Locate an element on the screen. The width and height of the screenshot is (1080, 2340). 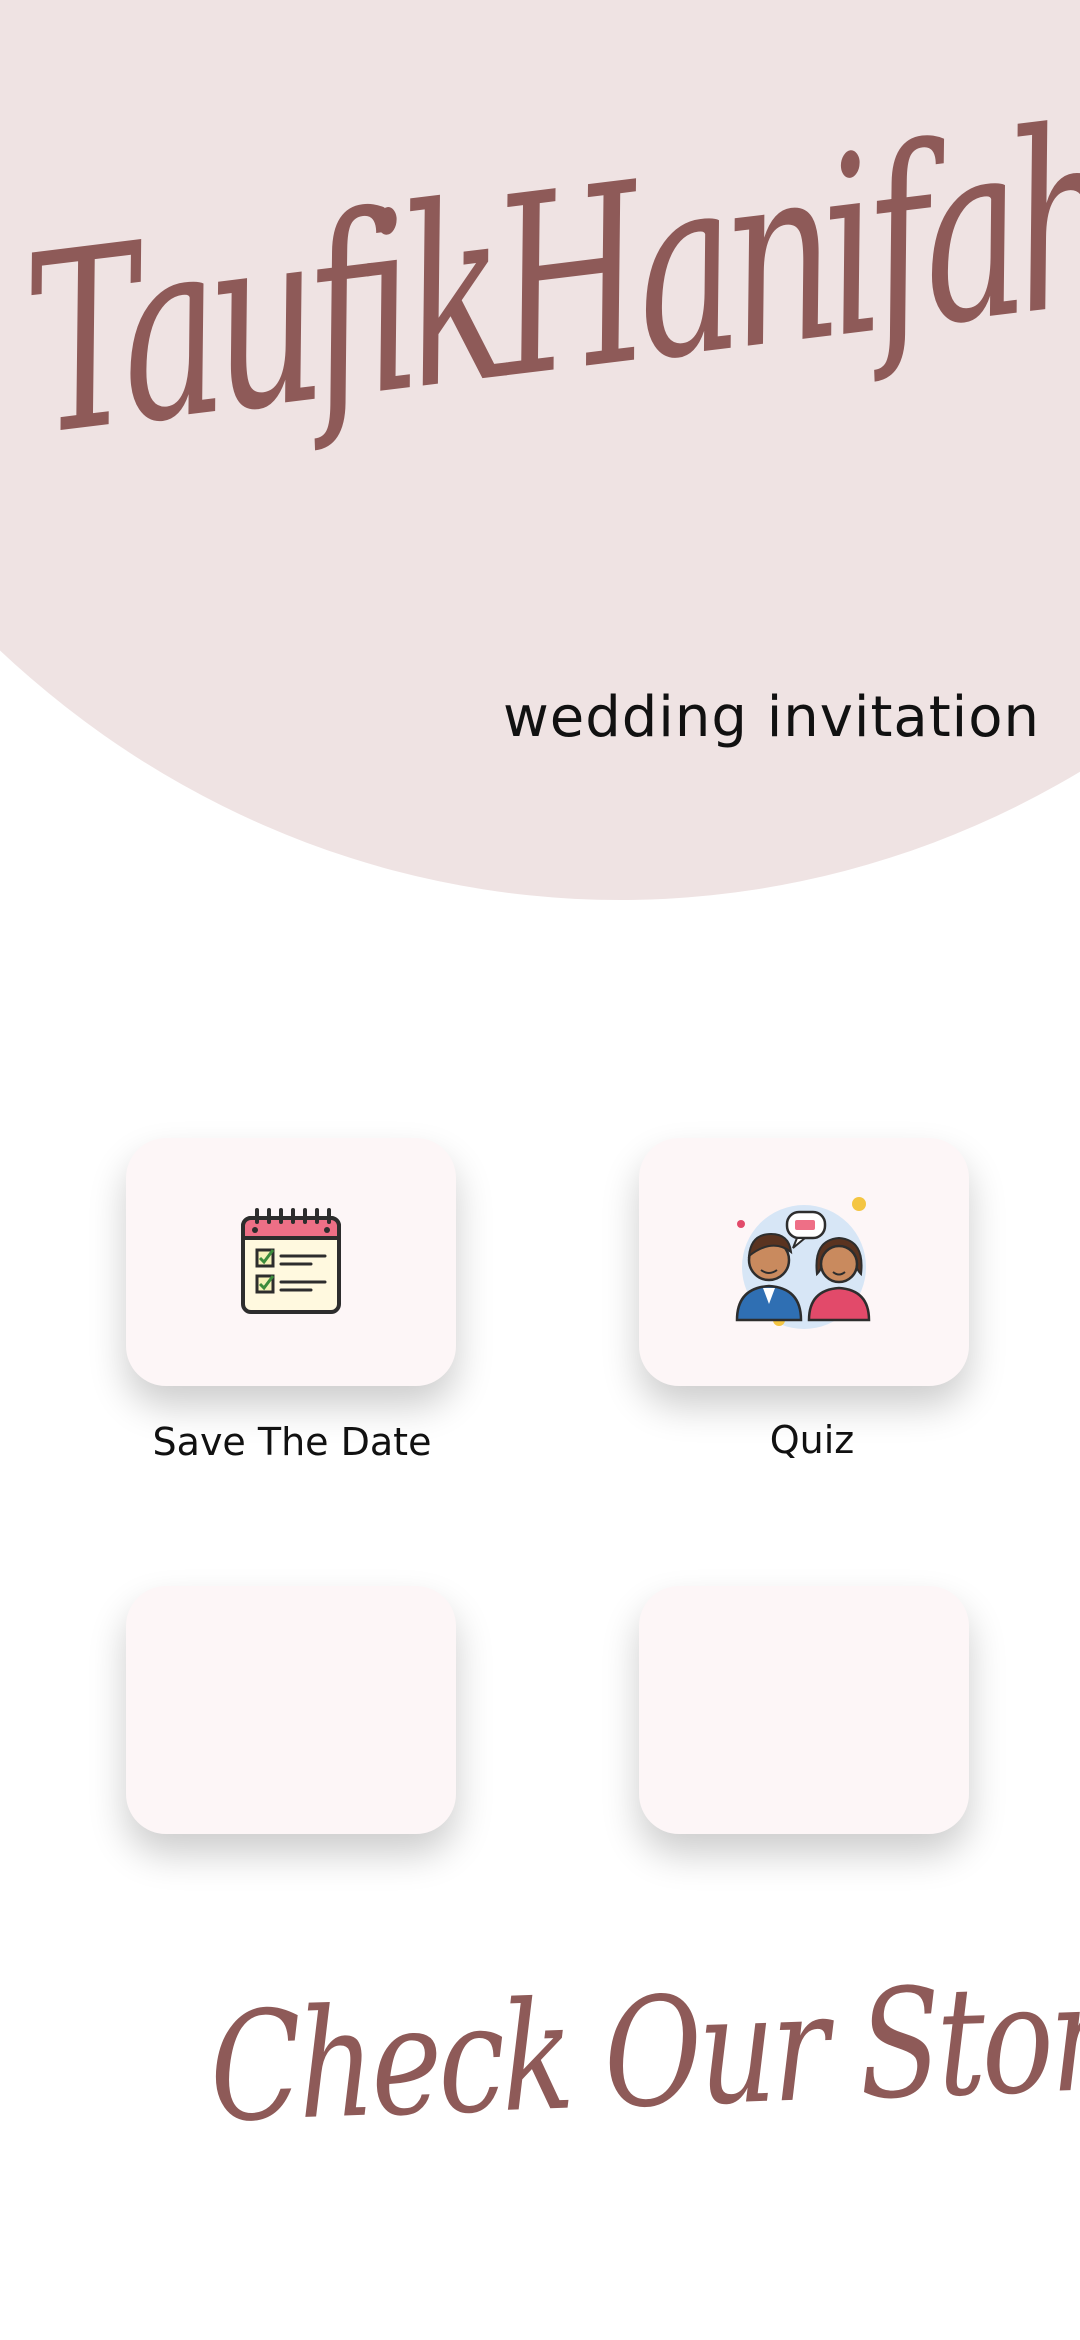
check-our-story-link: Check Our Story is located at coordinates (643, 2052).